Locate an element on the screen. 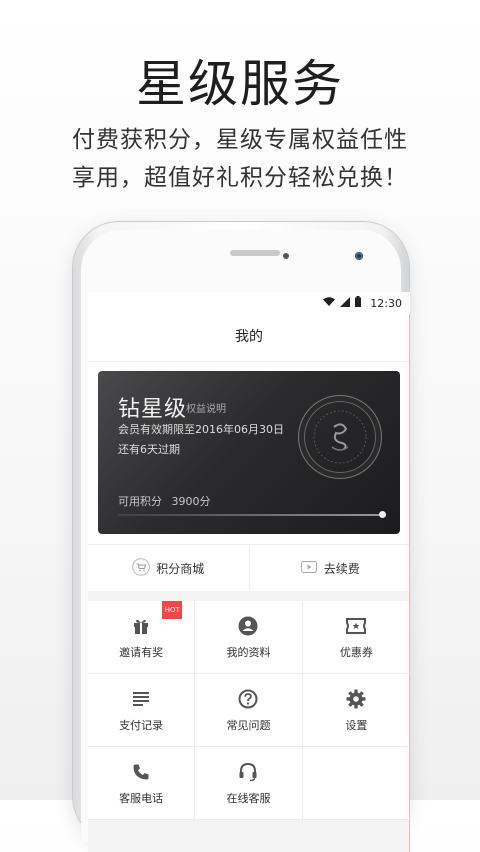 This screenshot has height=852, width=480. hot-badge: HOT is located at coordinates (172, 610).